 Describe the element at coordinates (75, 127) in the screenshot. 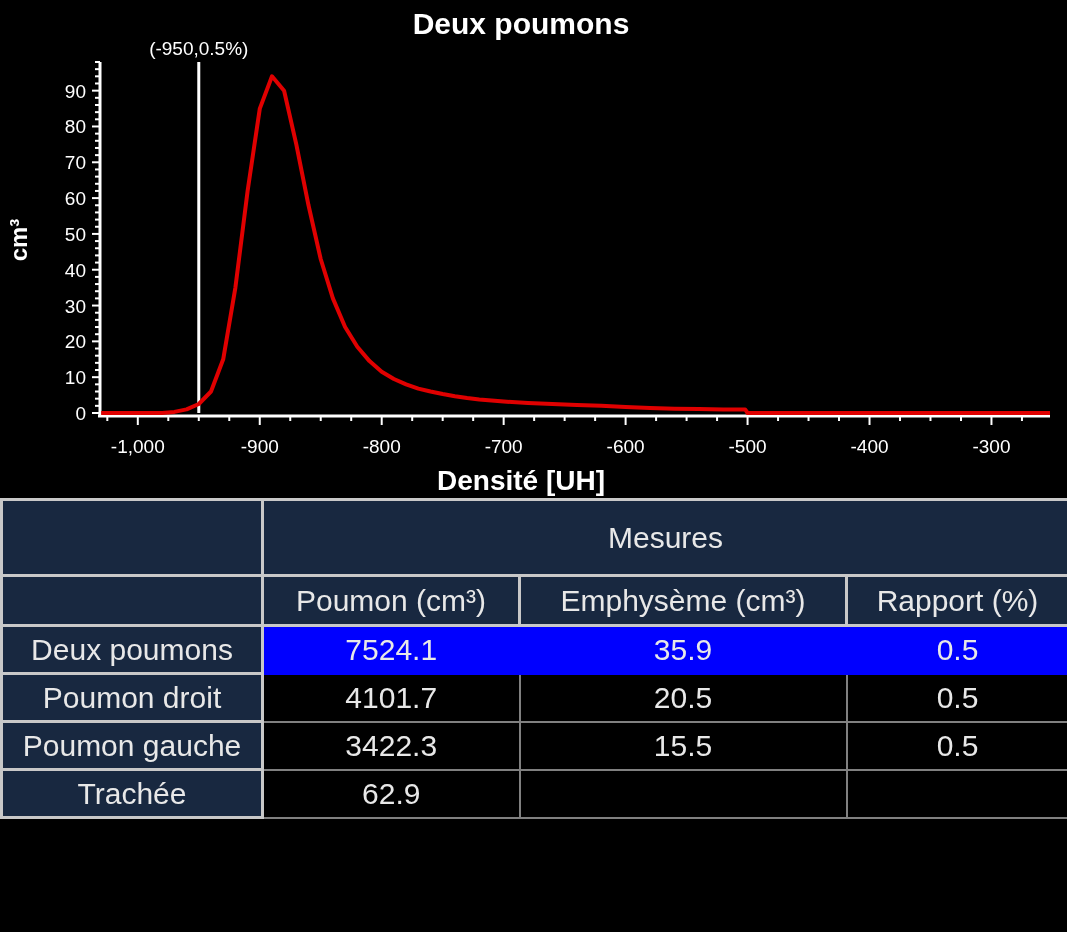

I see `y-tick-label: 80` at that location.